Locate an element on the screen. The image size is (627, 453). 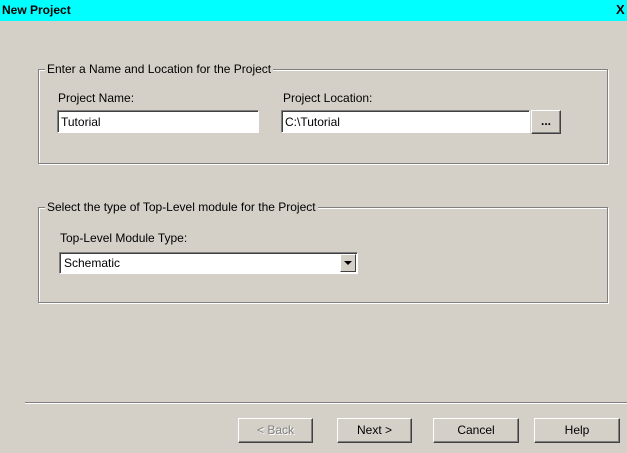
help-button-label: Help is located at coordinates (577, 430).